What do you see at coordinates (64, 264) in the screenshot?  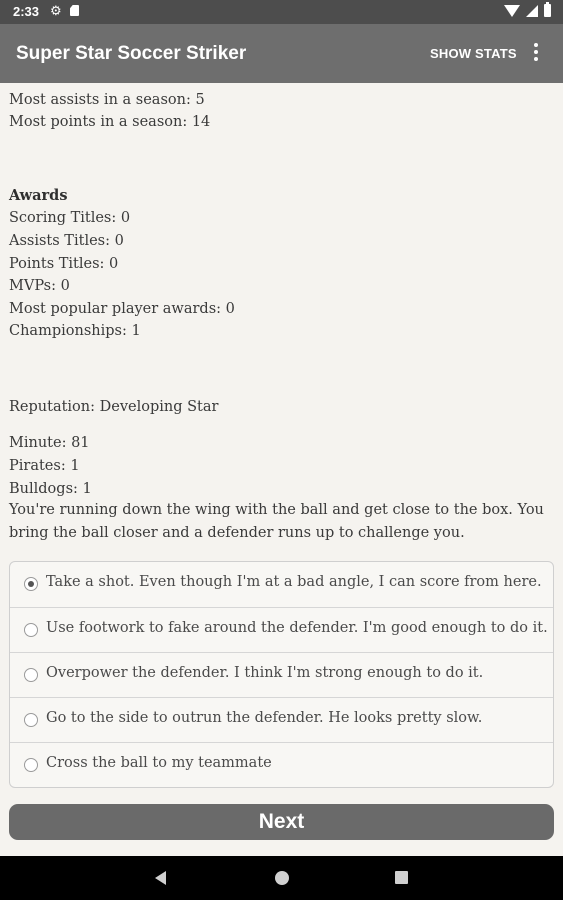 I see `award-item: Points Titles: 0` at bounding box center [64, 264].